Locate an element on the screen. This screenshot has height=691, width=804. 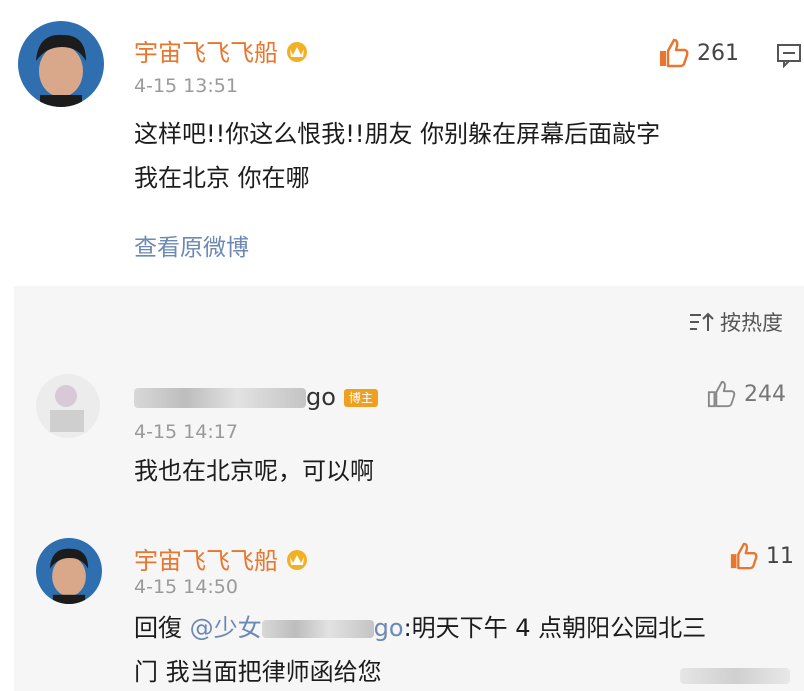
post-like-count: 261 is located at coordinates (718, 53).